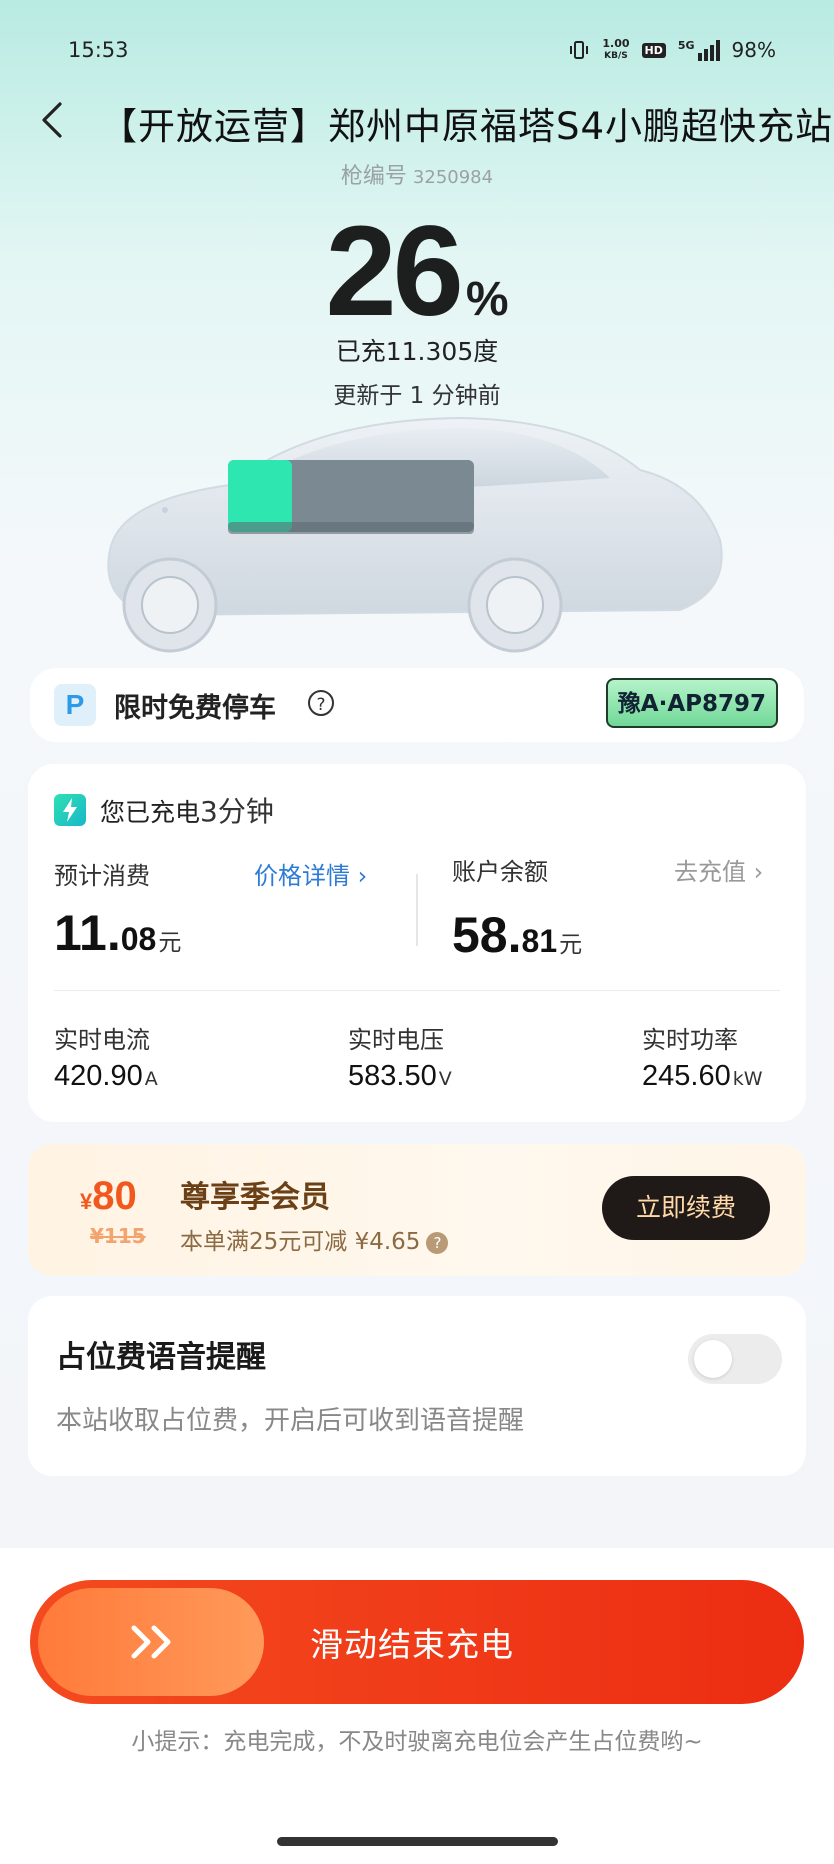 The image size is (834, 1864). What do you see at coordinates (310, 873) in the screenshot?
I see `price-detail-link: 价格详情 ›` at bounding box center [310, 873].